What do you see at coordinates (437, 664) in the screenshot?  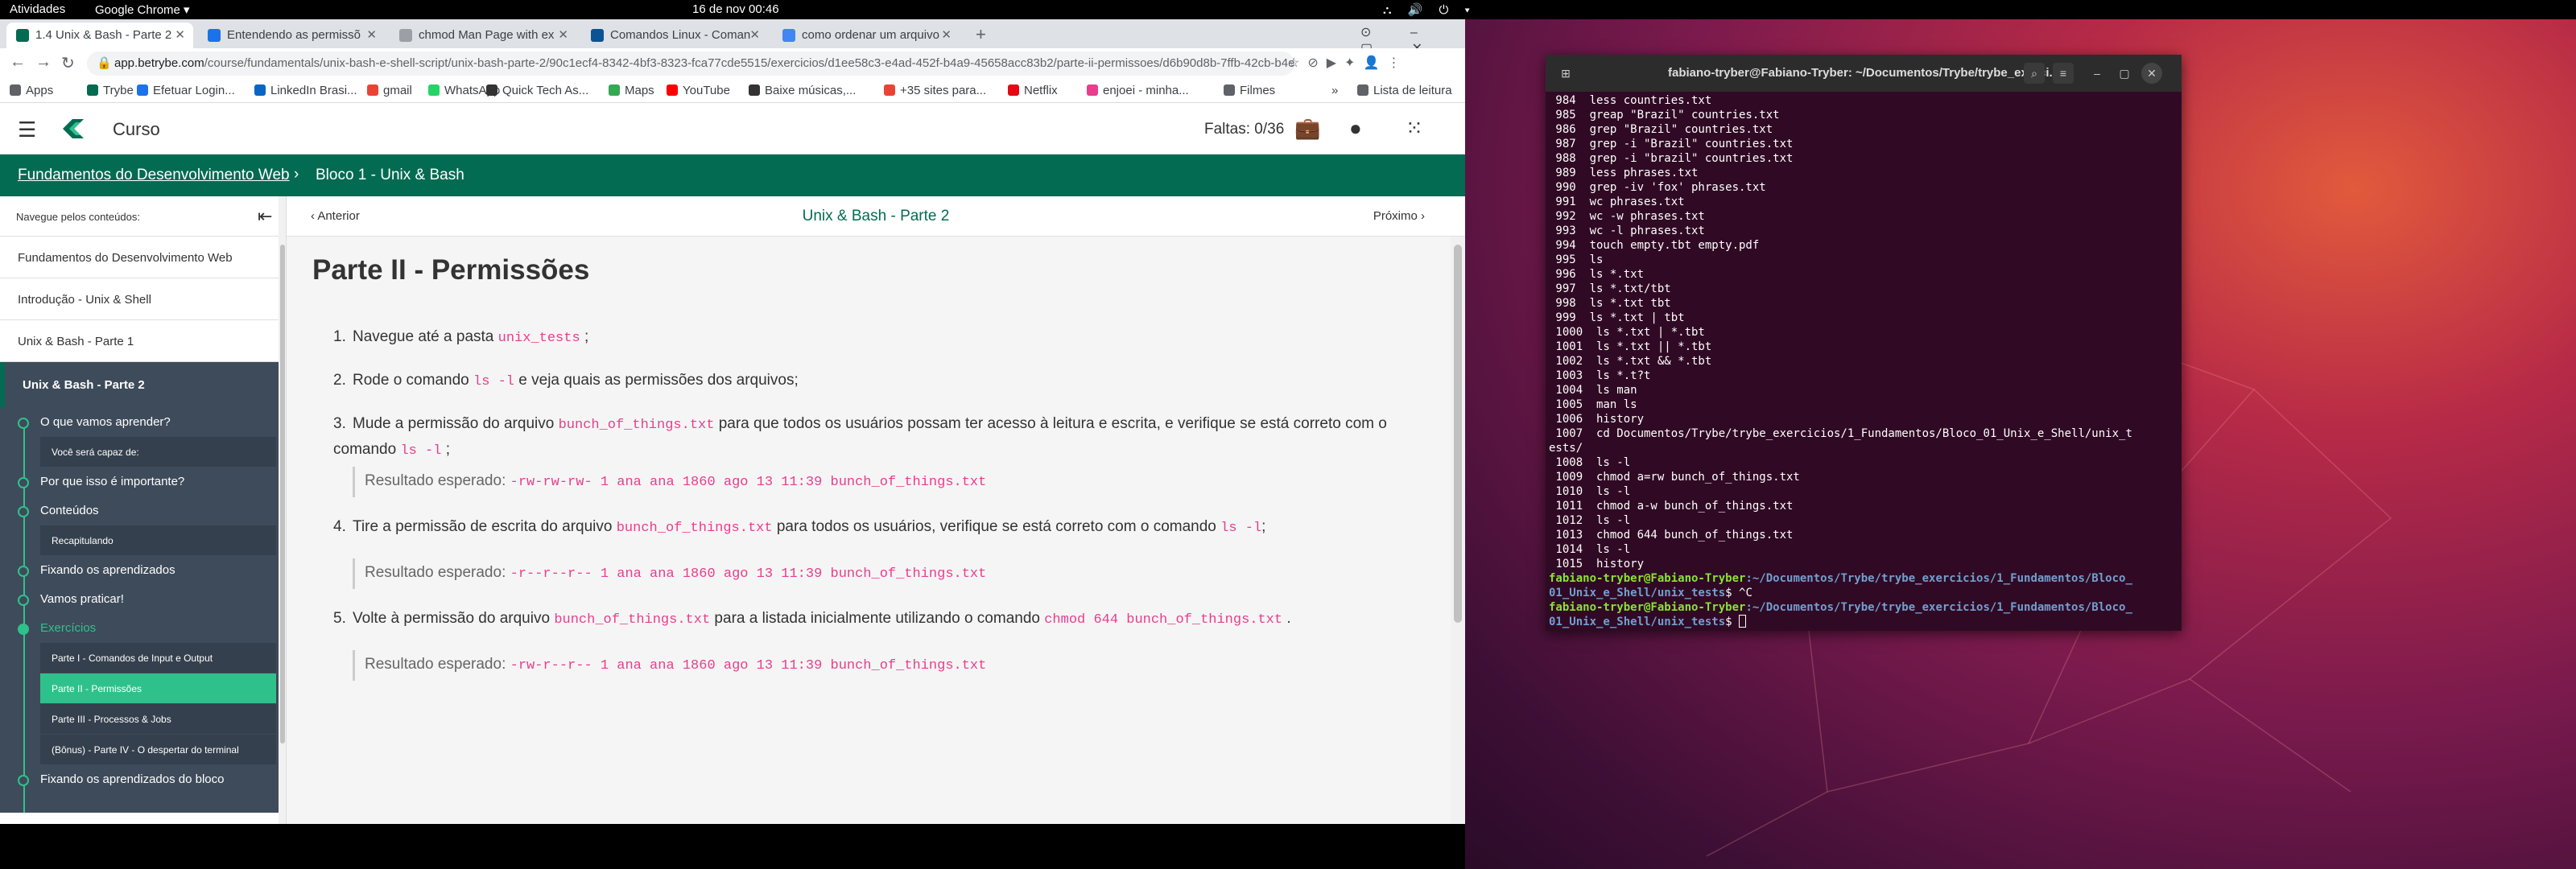 I see `expected-result-label: Resultado esperado:` at bounding box center [437, 664].